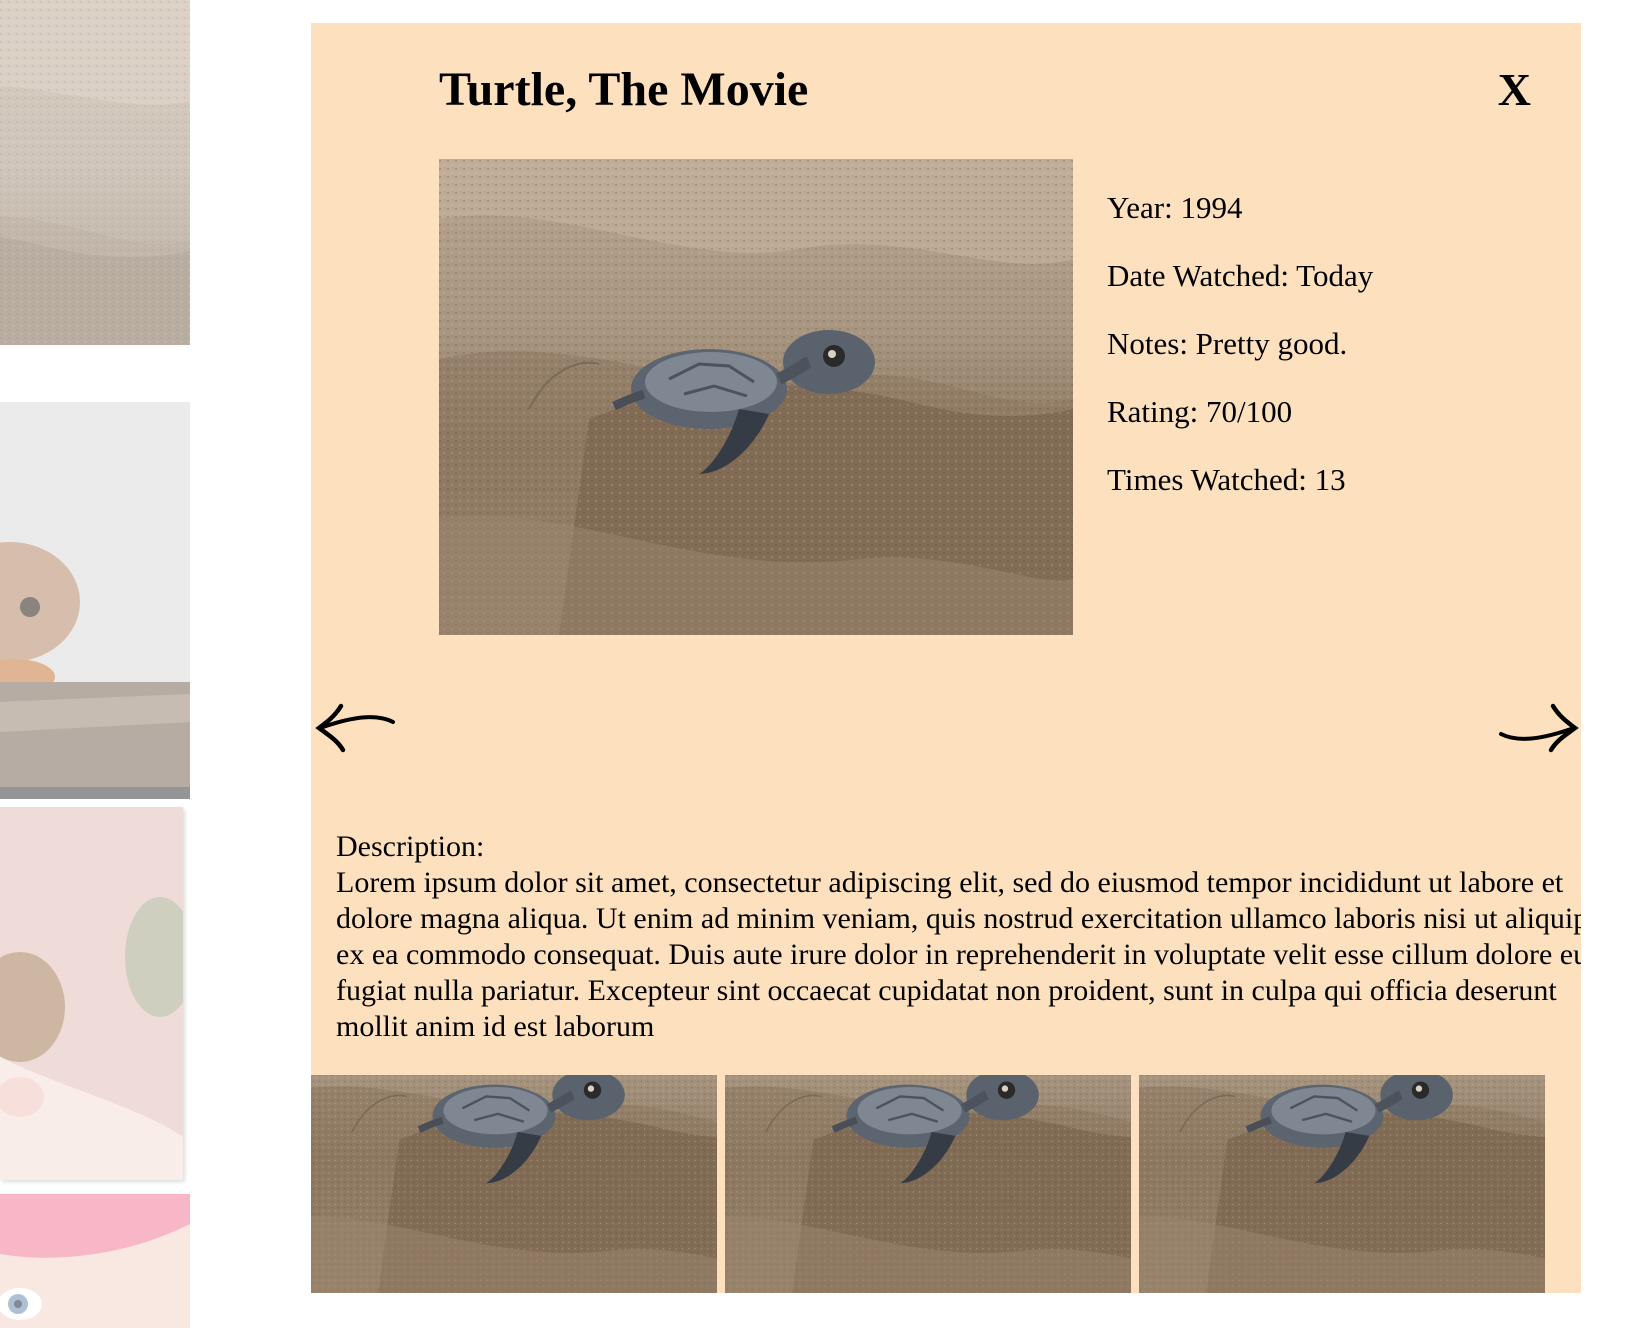 The height and width of the screenshot is (1328, 1650). What do you see at coordinates (624, 89) in the screenshot?
I see `movie-title: Turtle, The Movie` at bounding box center [624, 89].